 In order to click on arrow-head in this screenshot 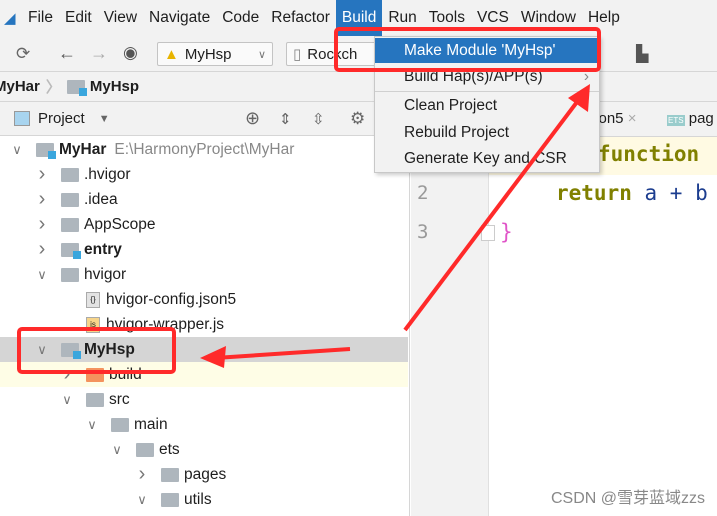, I will do `click(213, 357)`.